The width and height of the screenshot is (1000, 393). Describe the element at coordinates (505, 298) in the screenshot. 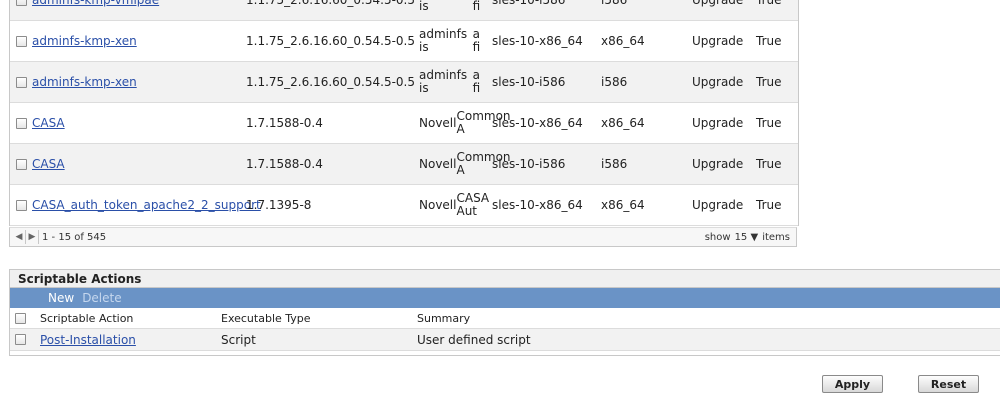

I see `panel-toolbar: New Delete` at that location.